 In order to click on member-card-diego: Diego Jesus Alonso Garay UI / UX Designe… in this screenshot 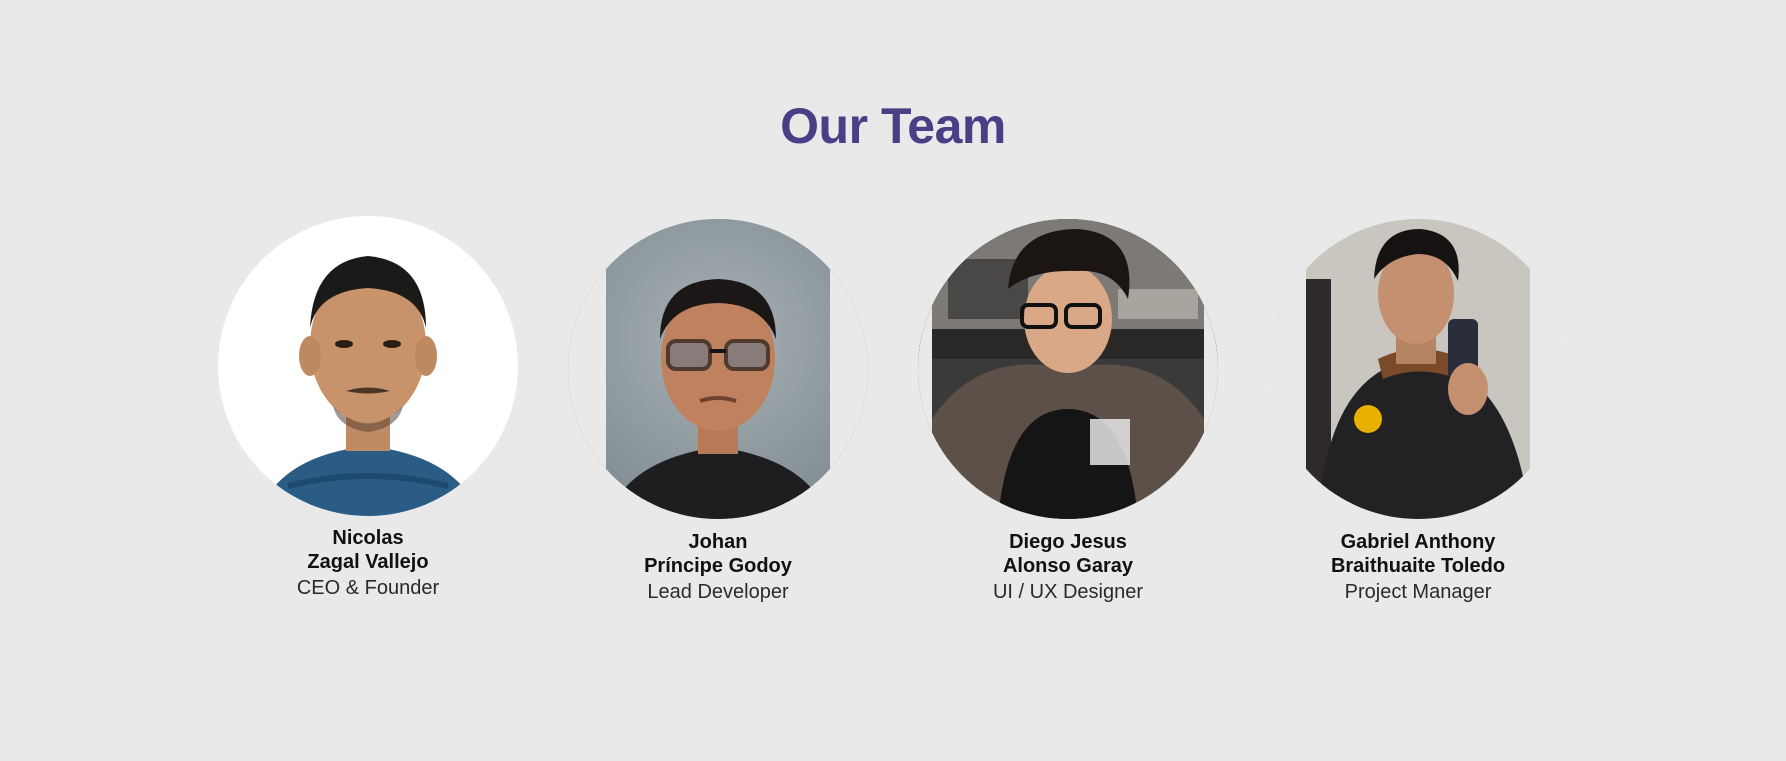, I will do `click(1068, 567)`.